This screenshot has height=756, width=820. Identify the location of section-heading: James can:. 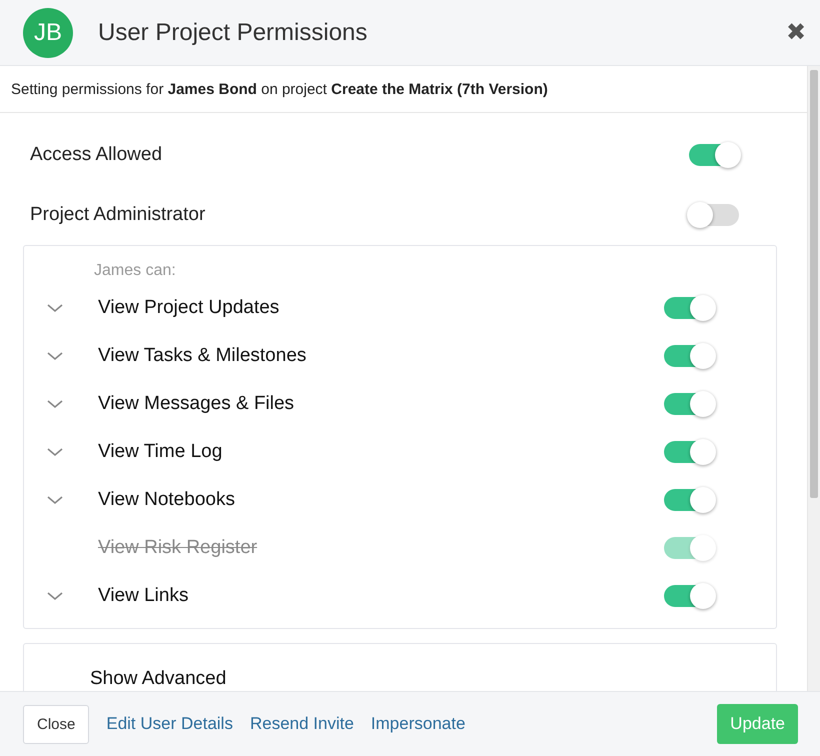
(135, 271).